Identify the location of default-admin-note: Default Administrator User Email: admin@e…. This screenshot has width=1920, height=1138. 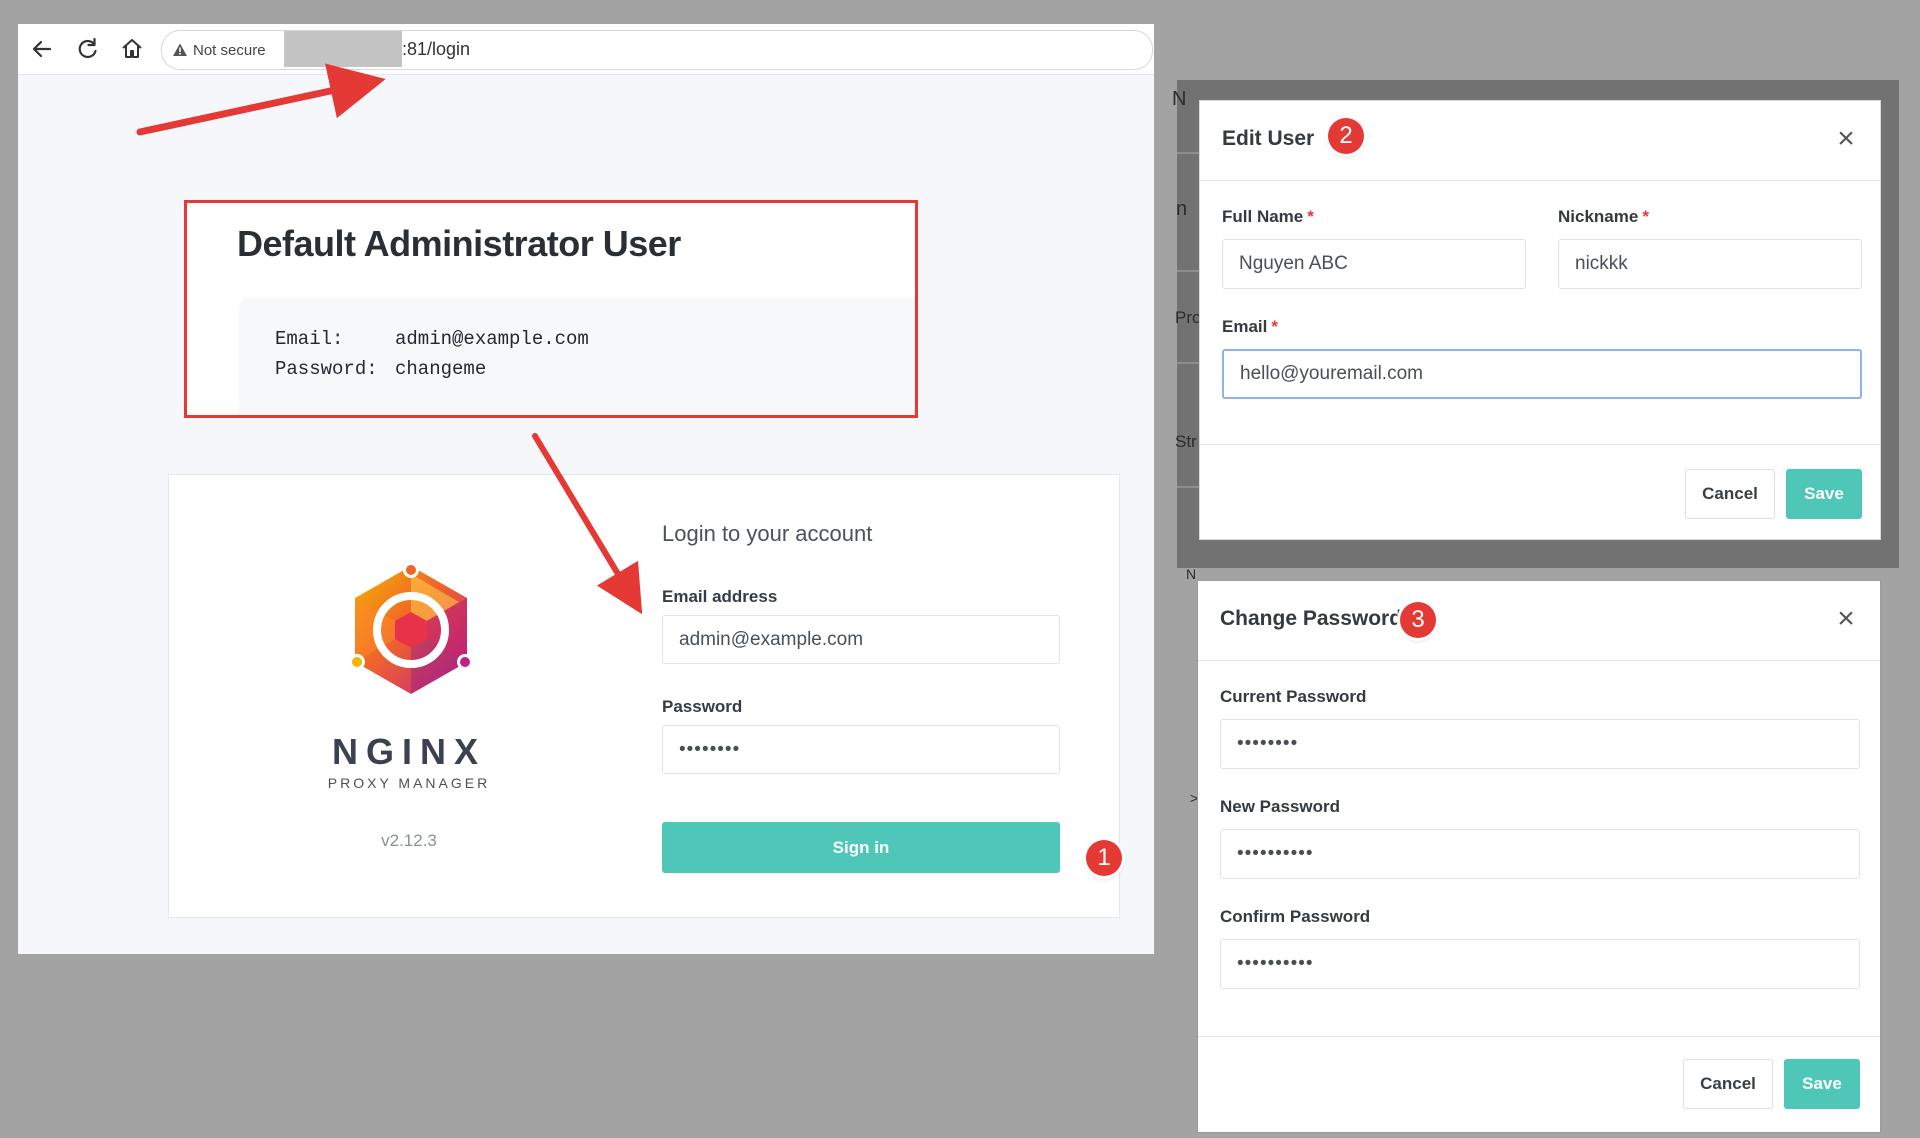
(551, 309).